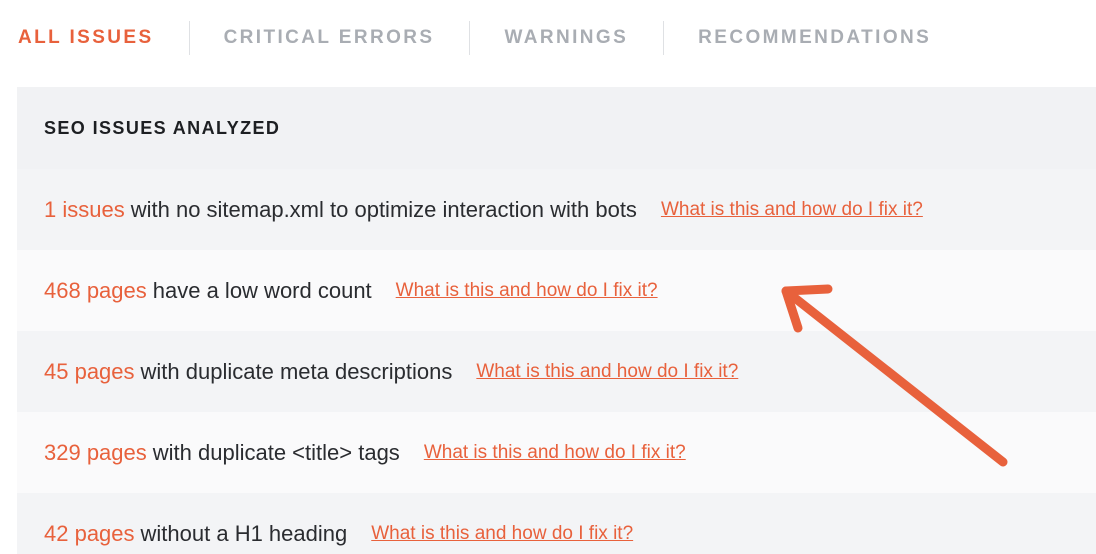 This screenshot has width=1096, height=554. Describe the element at coordinates (329, 38) in the screenshot. I see `tab-critical-errors: CRITICAL ERRORS` at that location.